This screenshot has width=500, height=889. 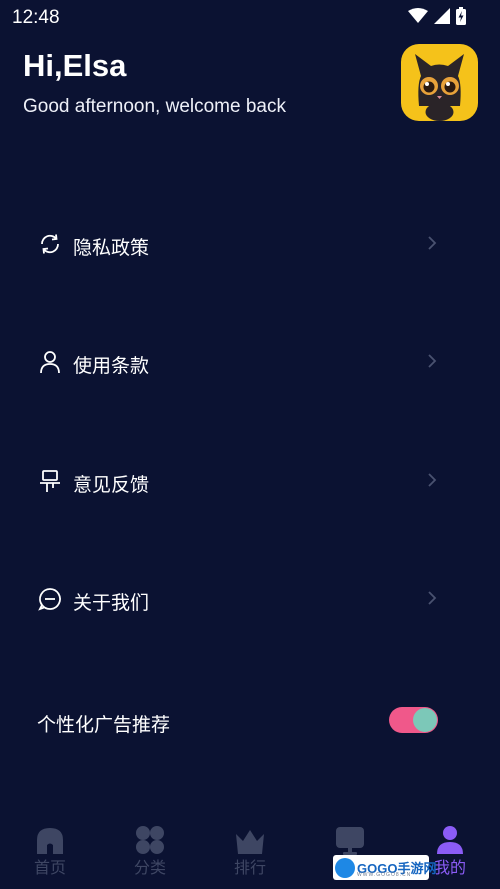 I want to click on personalized-ads-label: 个性化广告推荐, so click(x=104, y=725).